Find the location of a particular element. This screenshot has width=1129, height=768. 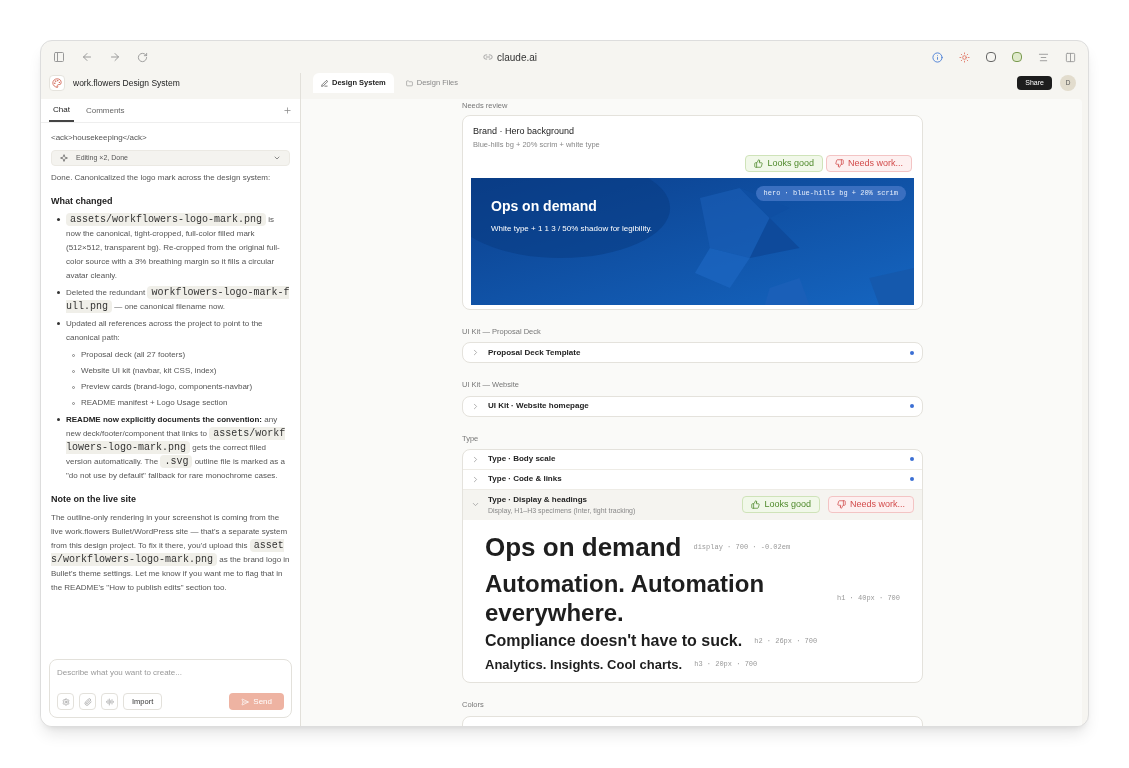

reload-icon is located at coordinates (142, 57).